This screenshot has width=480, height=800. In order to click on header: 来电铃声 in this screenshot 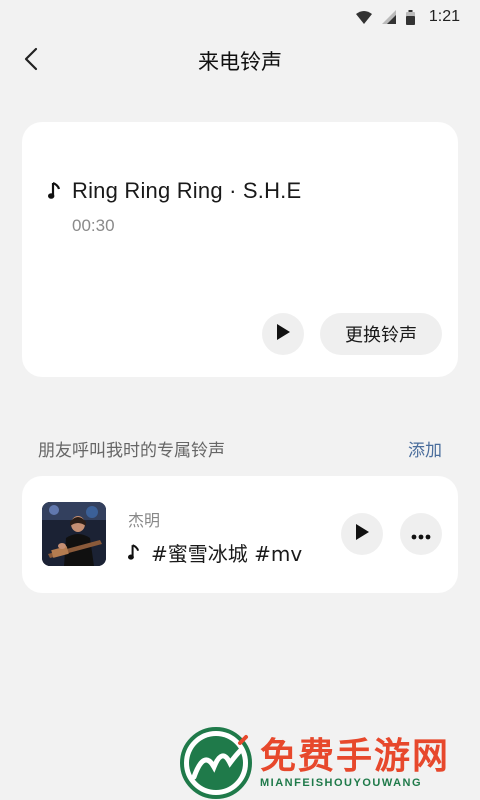, I will do `click(240, 61)`.